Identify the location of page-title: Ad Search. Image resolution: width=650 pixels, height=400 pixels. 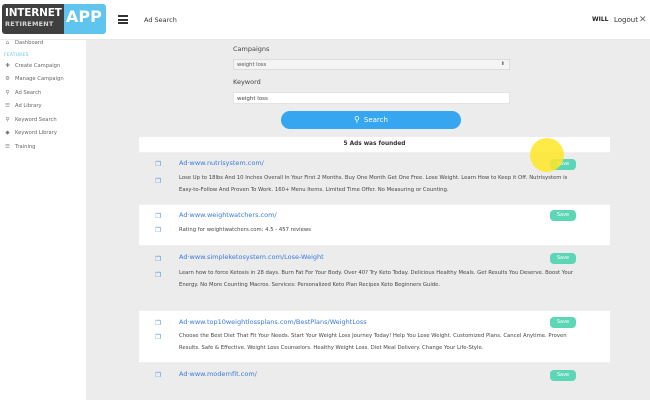
(160, 20).